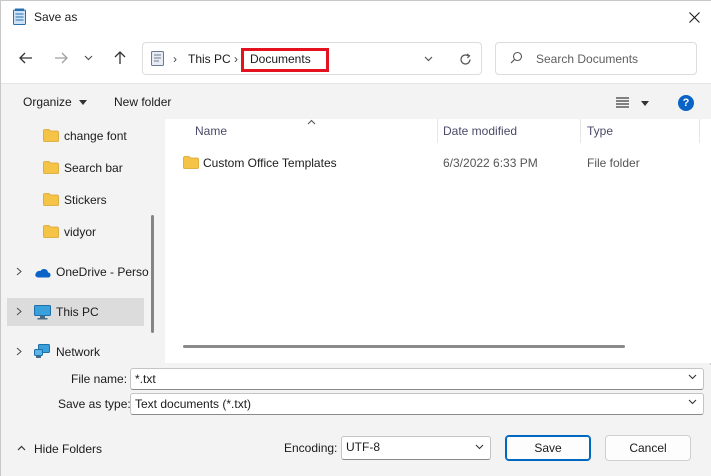  Describe the element at coordinates (490, 163) in the screenshot. I see `file-date-modified: 6/3/2022 6:33 PM` at that location.